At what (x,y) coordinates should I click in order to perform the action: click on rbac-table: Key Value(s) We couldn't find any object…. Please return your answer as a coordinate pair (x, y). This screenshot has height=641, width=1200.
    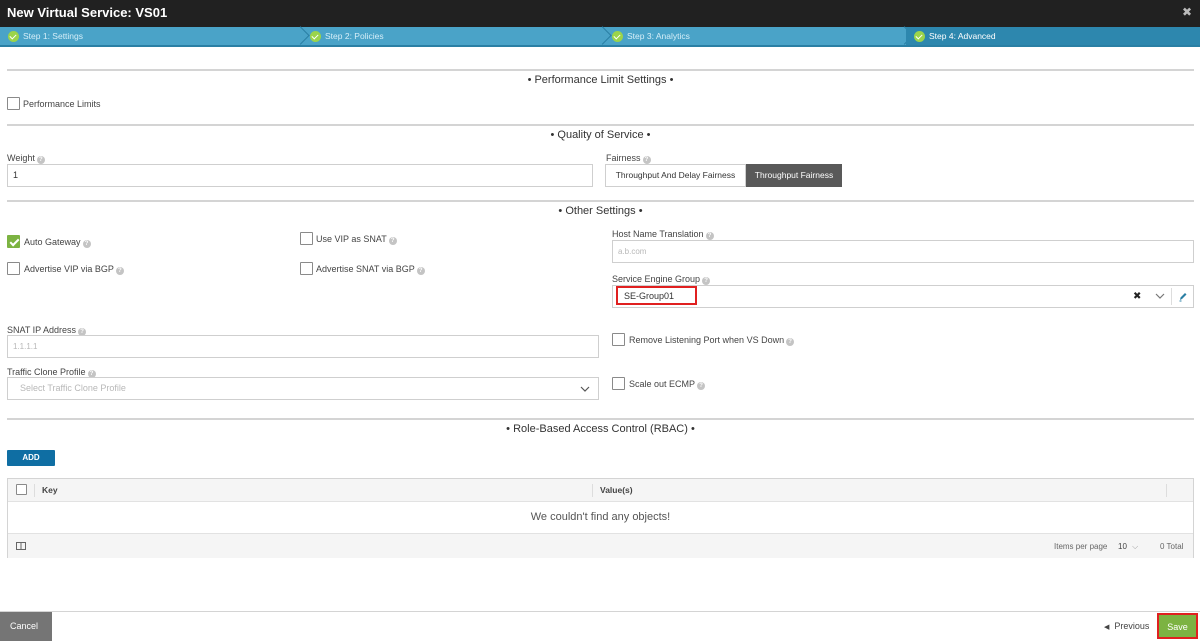
    Looking at the image, I should click on (600, 518).